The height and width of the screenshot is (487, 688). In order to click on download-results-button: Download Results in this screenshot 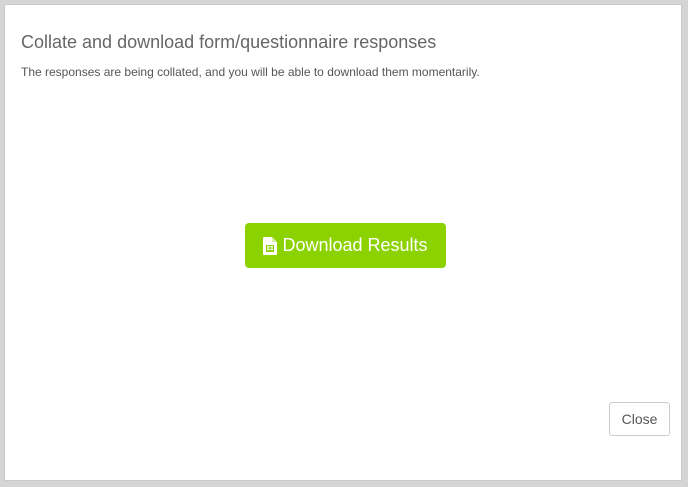, I will do `click(345, 245)`.